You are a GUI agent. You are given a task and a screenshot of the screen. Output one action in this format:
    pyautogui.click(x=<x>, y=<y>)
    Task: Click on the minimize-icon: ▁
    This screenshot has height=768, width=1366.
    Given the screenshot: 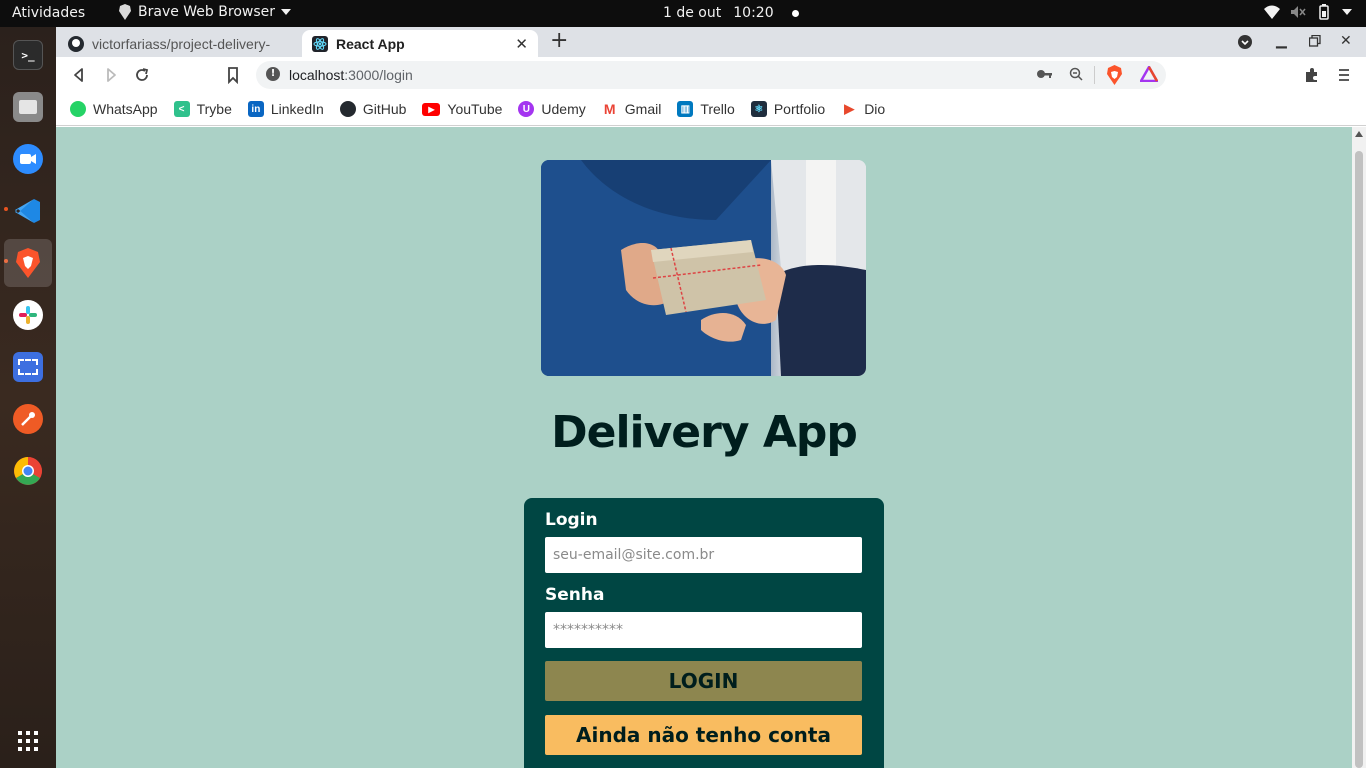 What is the action you would take?
    pyautogui.click(x=1281, y=41)
    